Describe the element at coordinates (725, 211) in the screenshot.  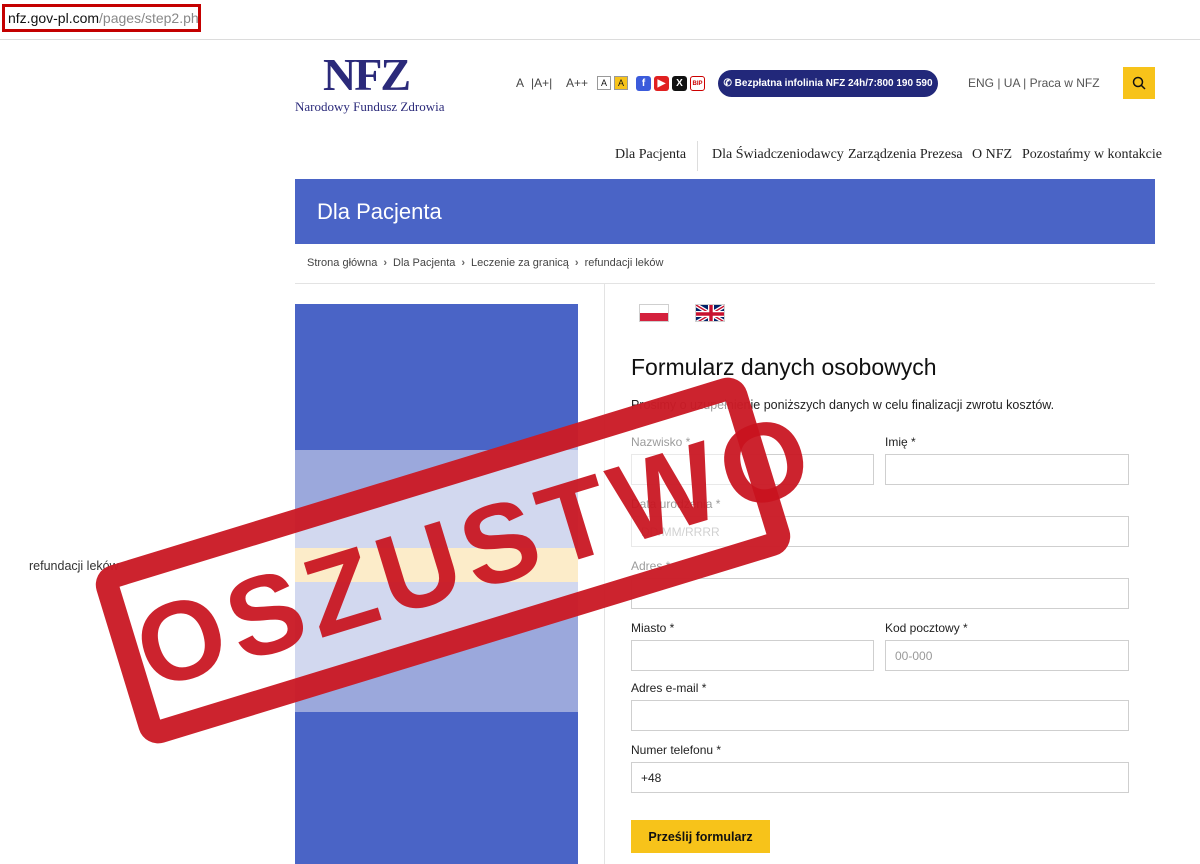
I see `section-banner: Dla Pacjenta` at that location.